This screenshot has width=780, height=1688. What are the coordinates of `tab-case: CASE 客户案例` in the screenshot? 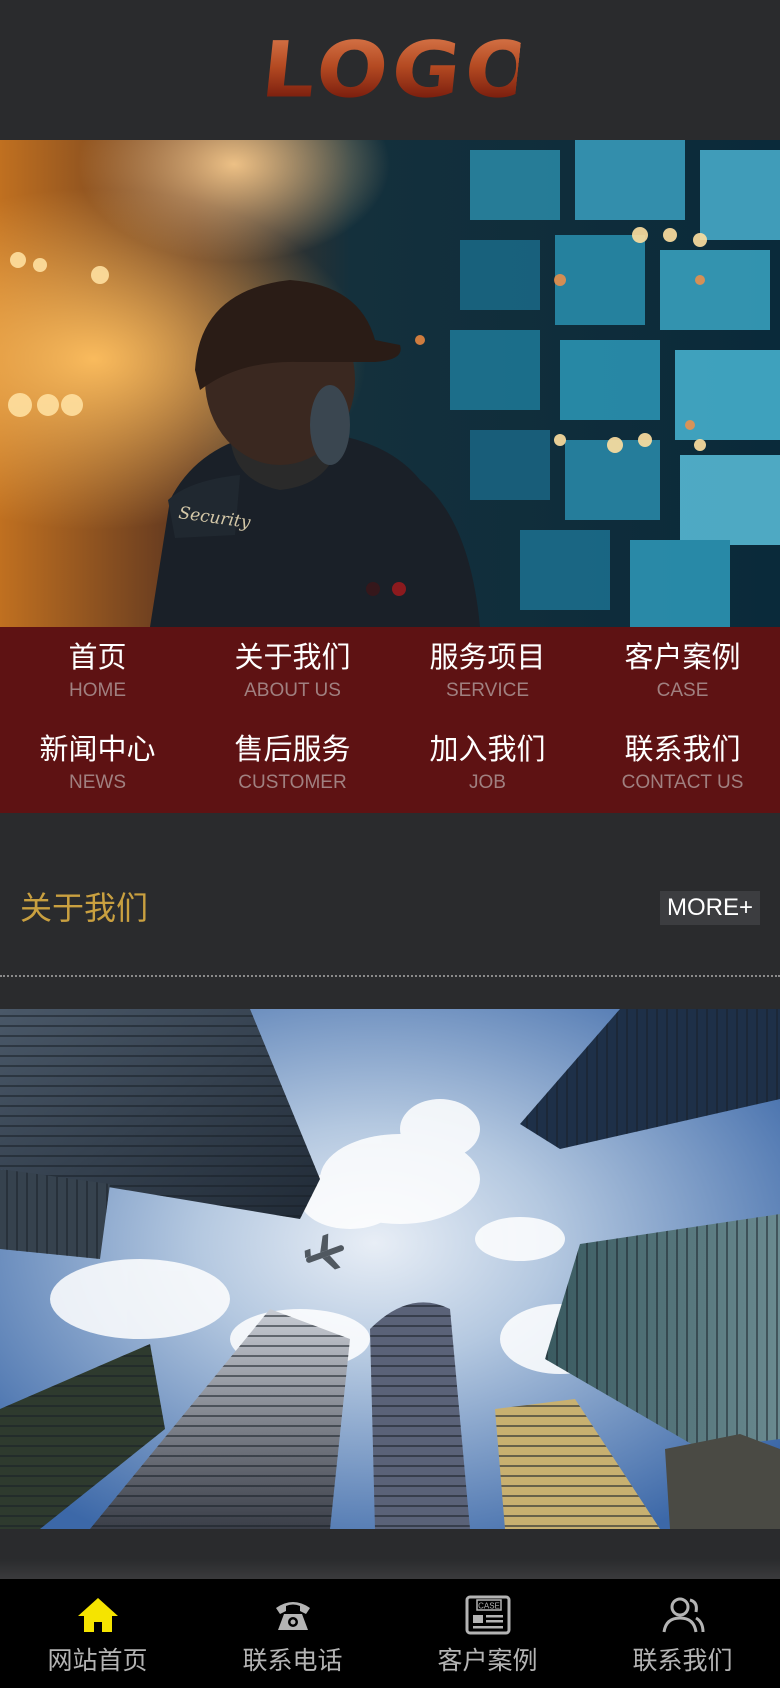 It's located at (487, 1633).